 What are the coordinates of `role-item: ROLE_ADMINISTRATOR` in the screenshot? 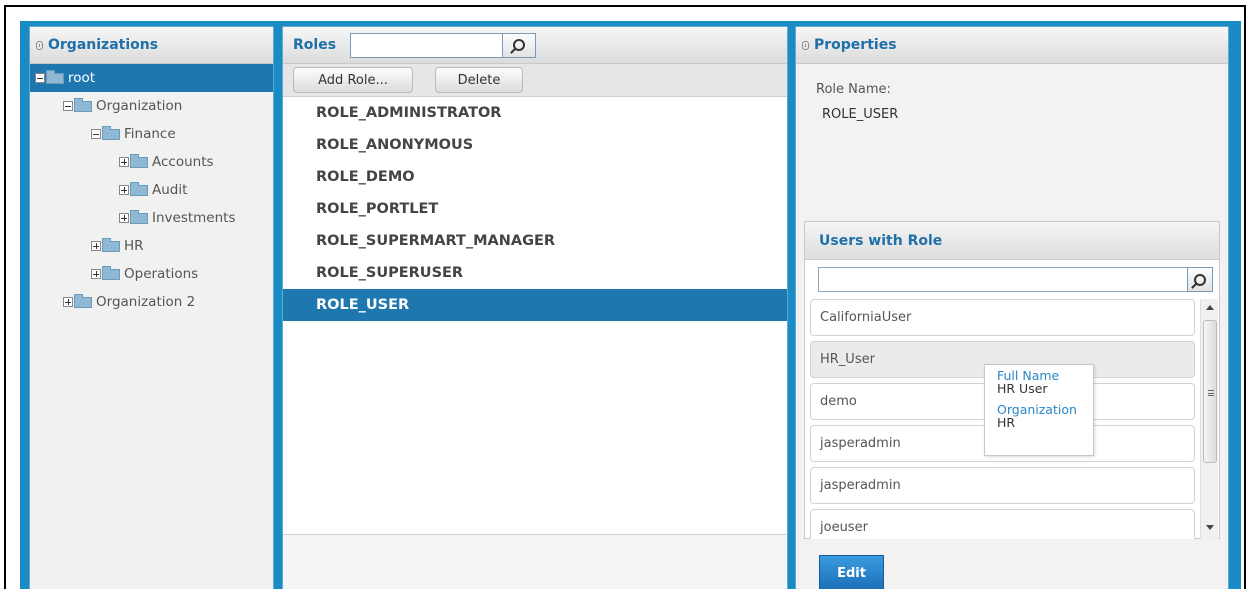 It's located at (535, 113).